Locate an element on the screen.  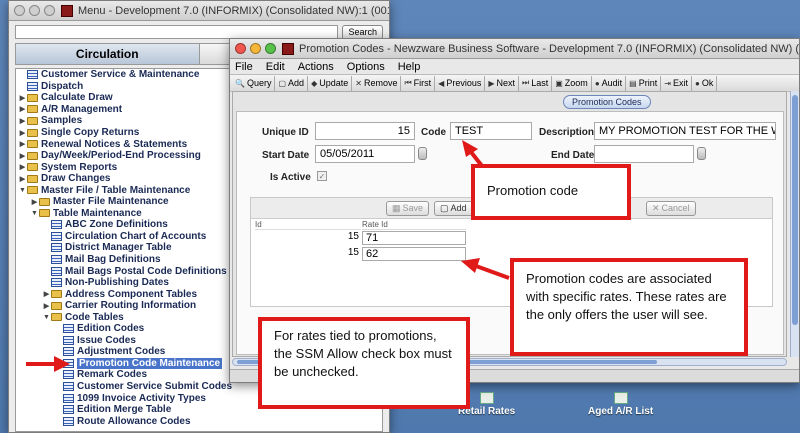
arrow-to-code-field is located at coordinates (473, 154).